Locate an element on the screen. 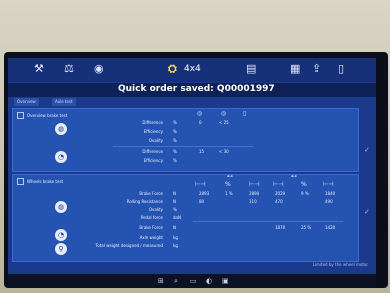 Image resolution: width=390 pixels, height=293 pixels. tab-strip: Overview Axle test is located at coordinates (192, 102).